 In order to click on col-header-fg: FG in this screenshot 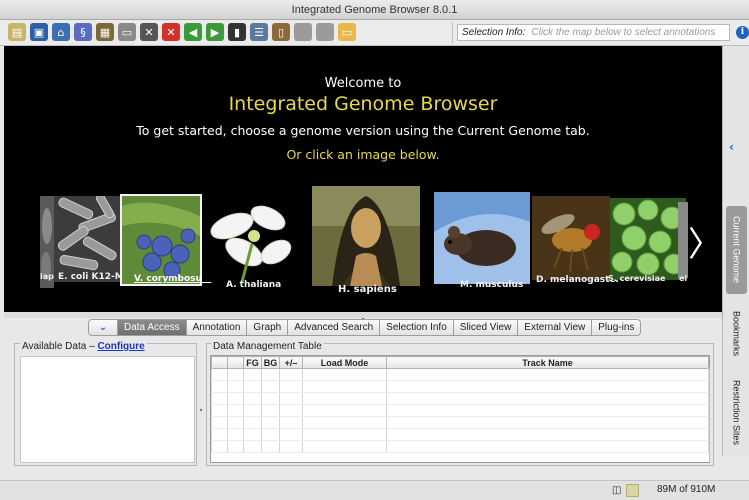, I will do `click(252, 362)`.